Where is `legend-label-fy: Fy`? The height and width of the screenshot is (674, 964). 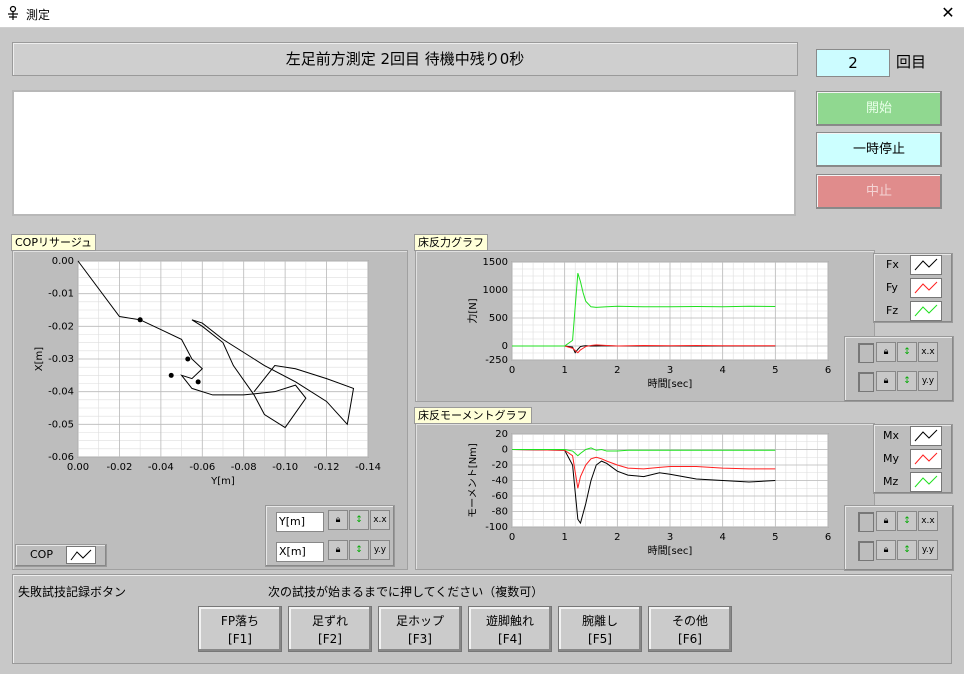
legend-label-fy: Fy is located at coordinates (892, 287).